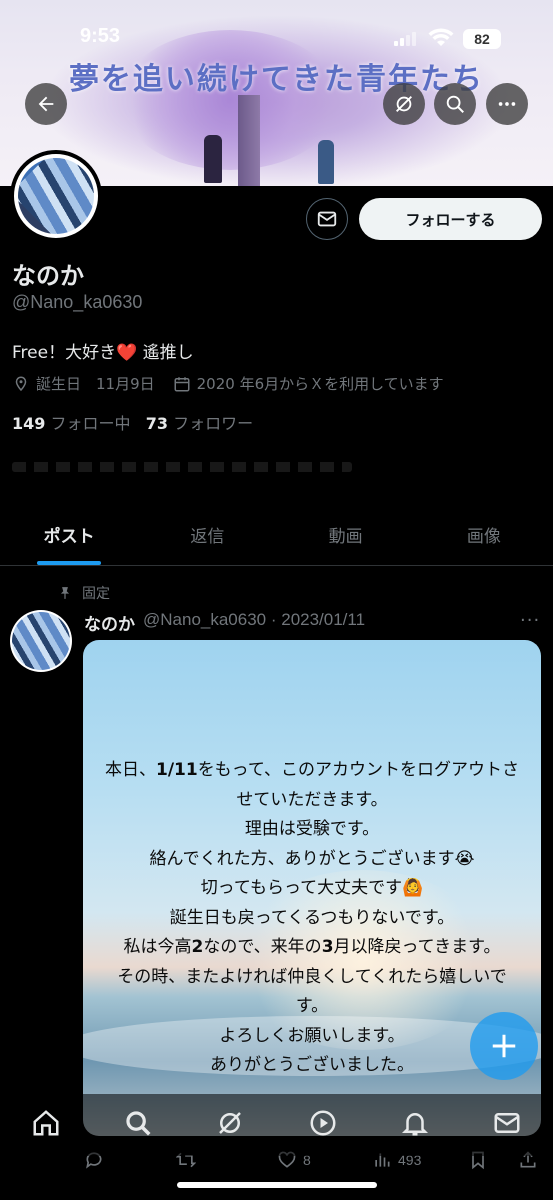 Image resolution: width=553 pixels, height=1200 pixels. I want to click on image-text-line: 切ってもらって大丈夫です🙆, so click(312, 888).